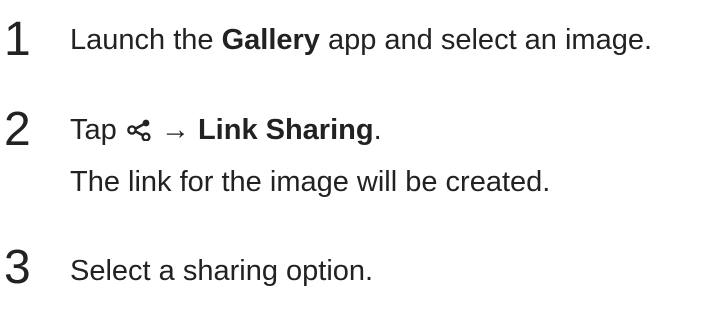 This screenshot has height=311, width=715. Describe the element at coordinates (285, 130) in the screenshot. I see `menu-option-link-sharing: Link Sharing` at that location.